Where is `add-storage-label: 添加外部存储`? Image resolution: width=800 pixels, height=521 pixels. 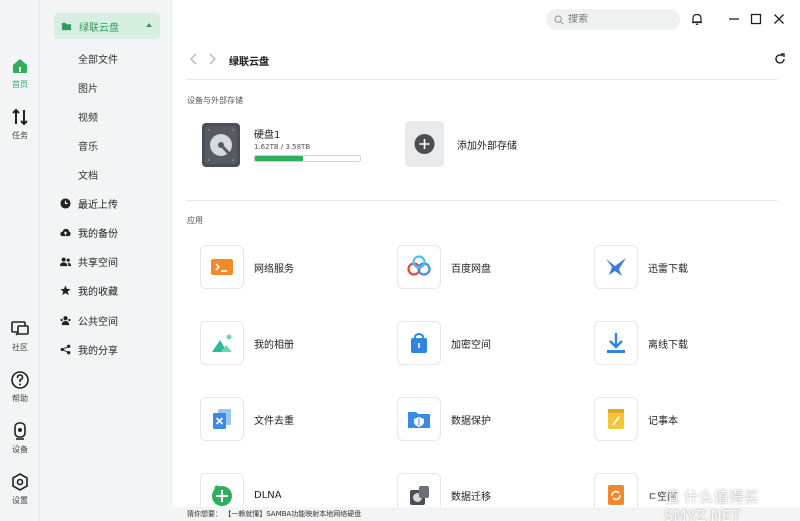 add-storage-label: 添加外部存储 is located at coordinates (487, 144).